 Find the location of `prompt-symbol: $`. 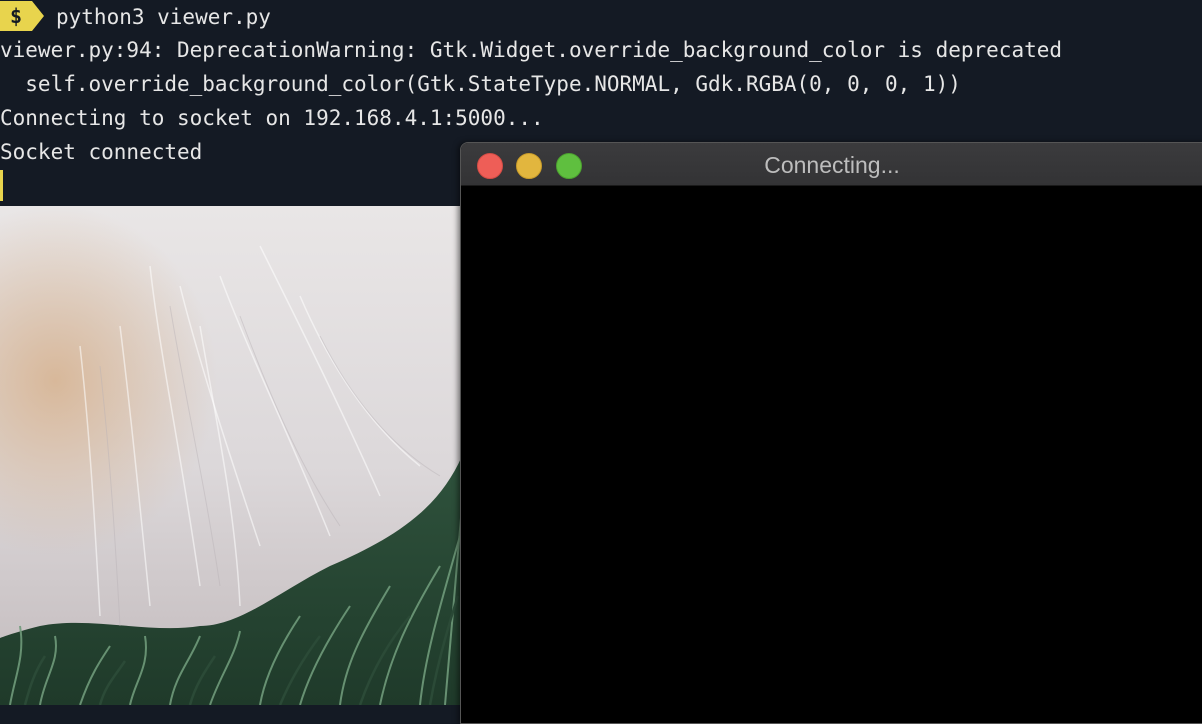

prompt-symbol: $ is located at coordinates (16, 16).